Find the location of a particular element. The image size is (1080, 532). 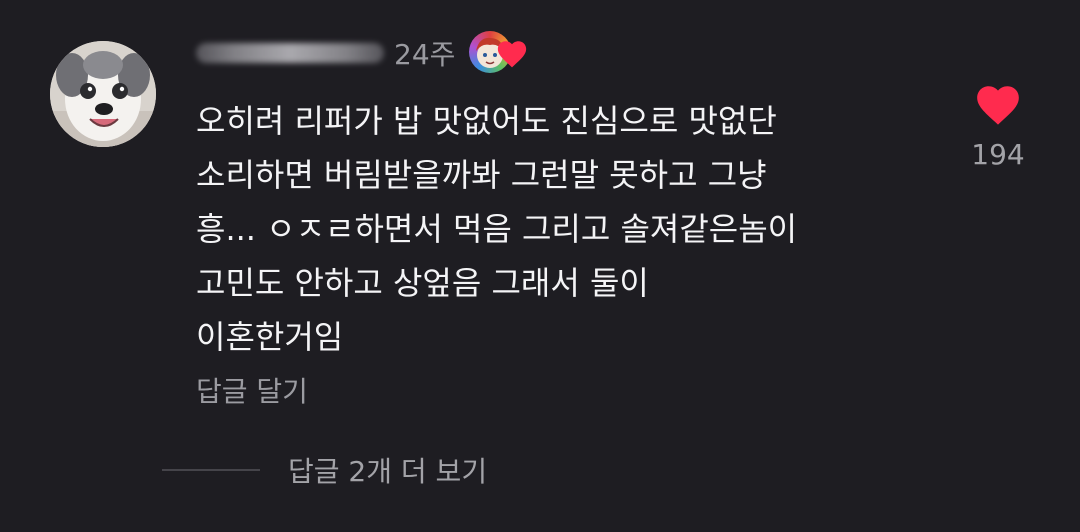

puppy-avatar-image is located at coordinates (103, 94).